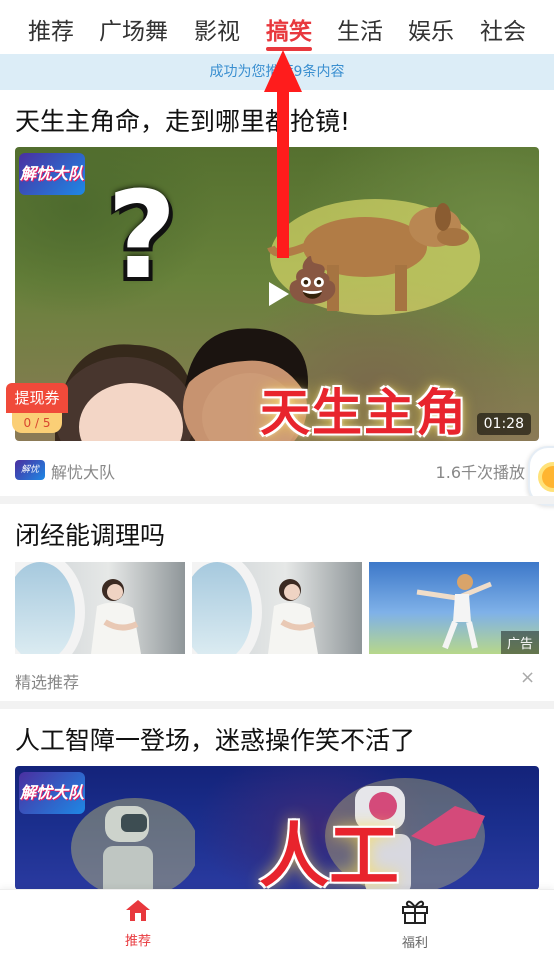  I want to click on tab-square-dance: 广场舞, so click(133, 29).